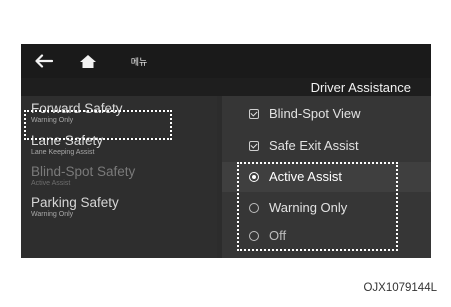  I want to click on figure-code: OJX1079144L, so click(400, 288).